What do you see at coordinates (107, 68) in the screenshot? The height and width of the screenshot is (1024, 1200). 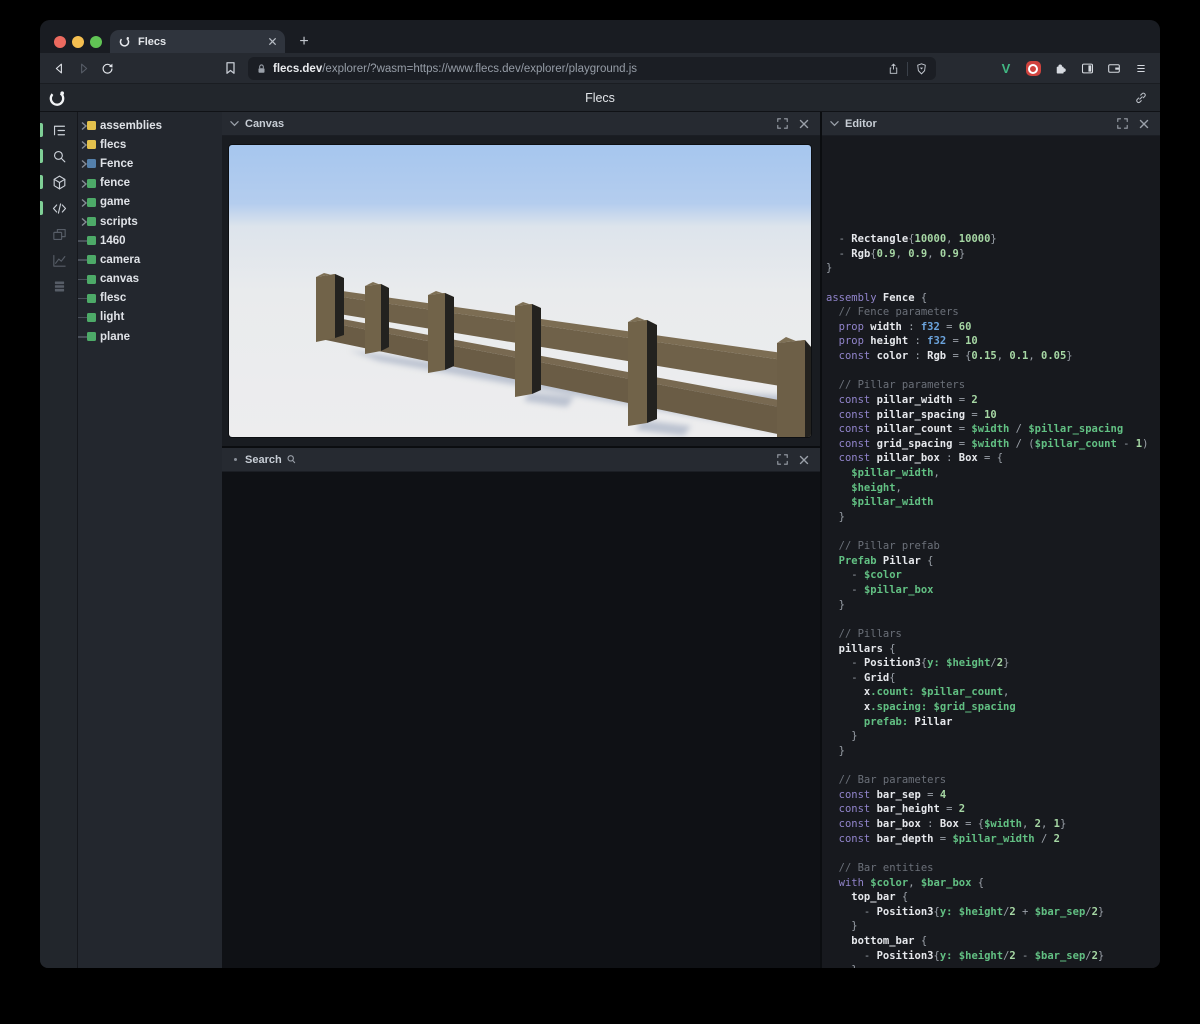 I see `reload-button` at bounding box center [107, 68].